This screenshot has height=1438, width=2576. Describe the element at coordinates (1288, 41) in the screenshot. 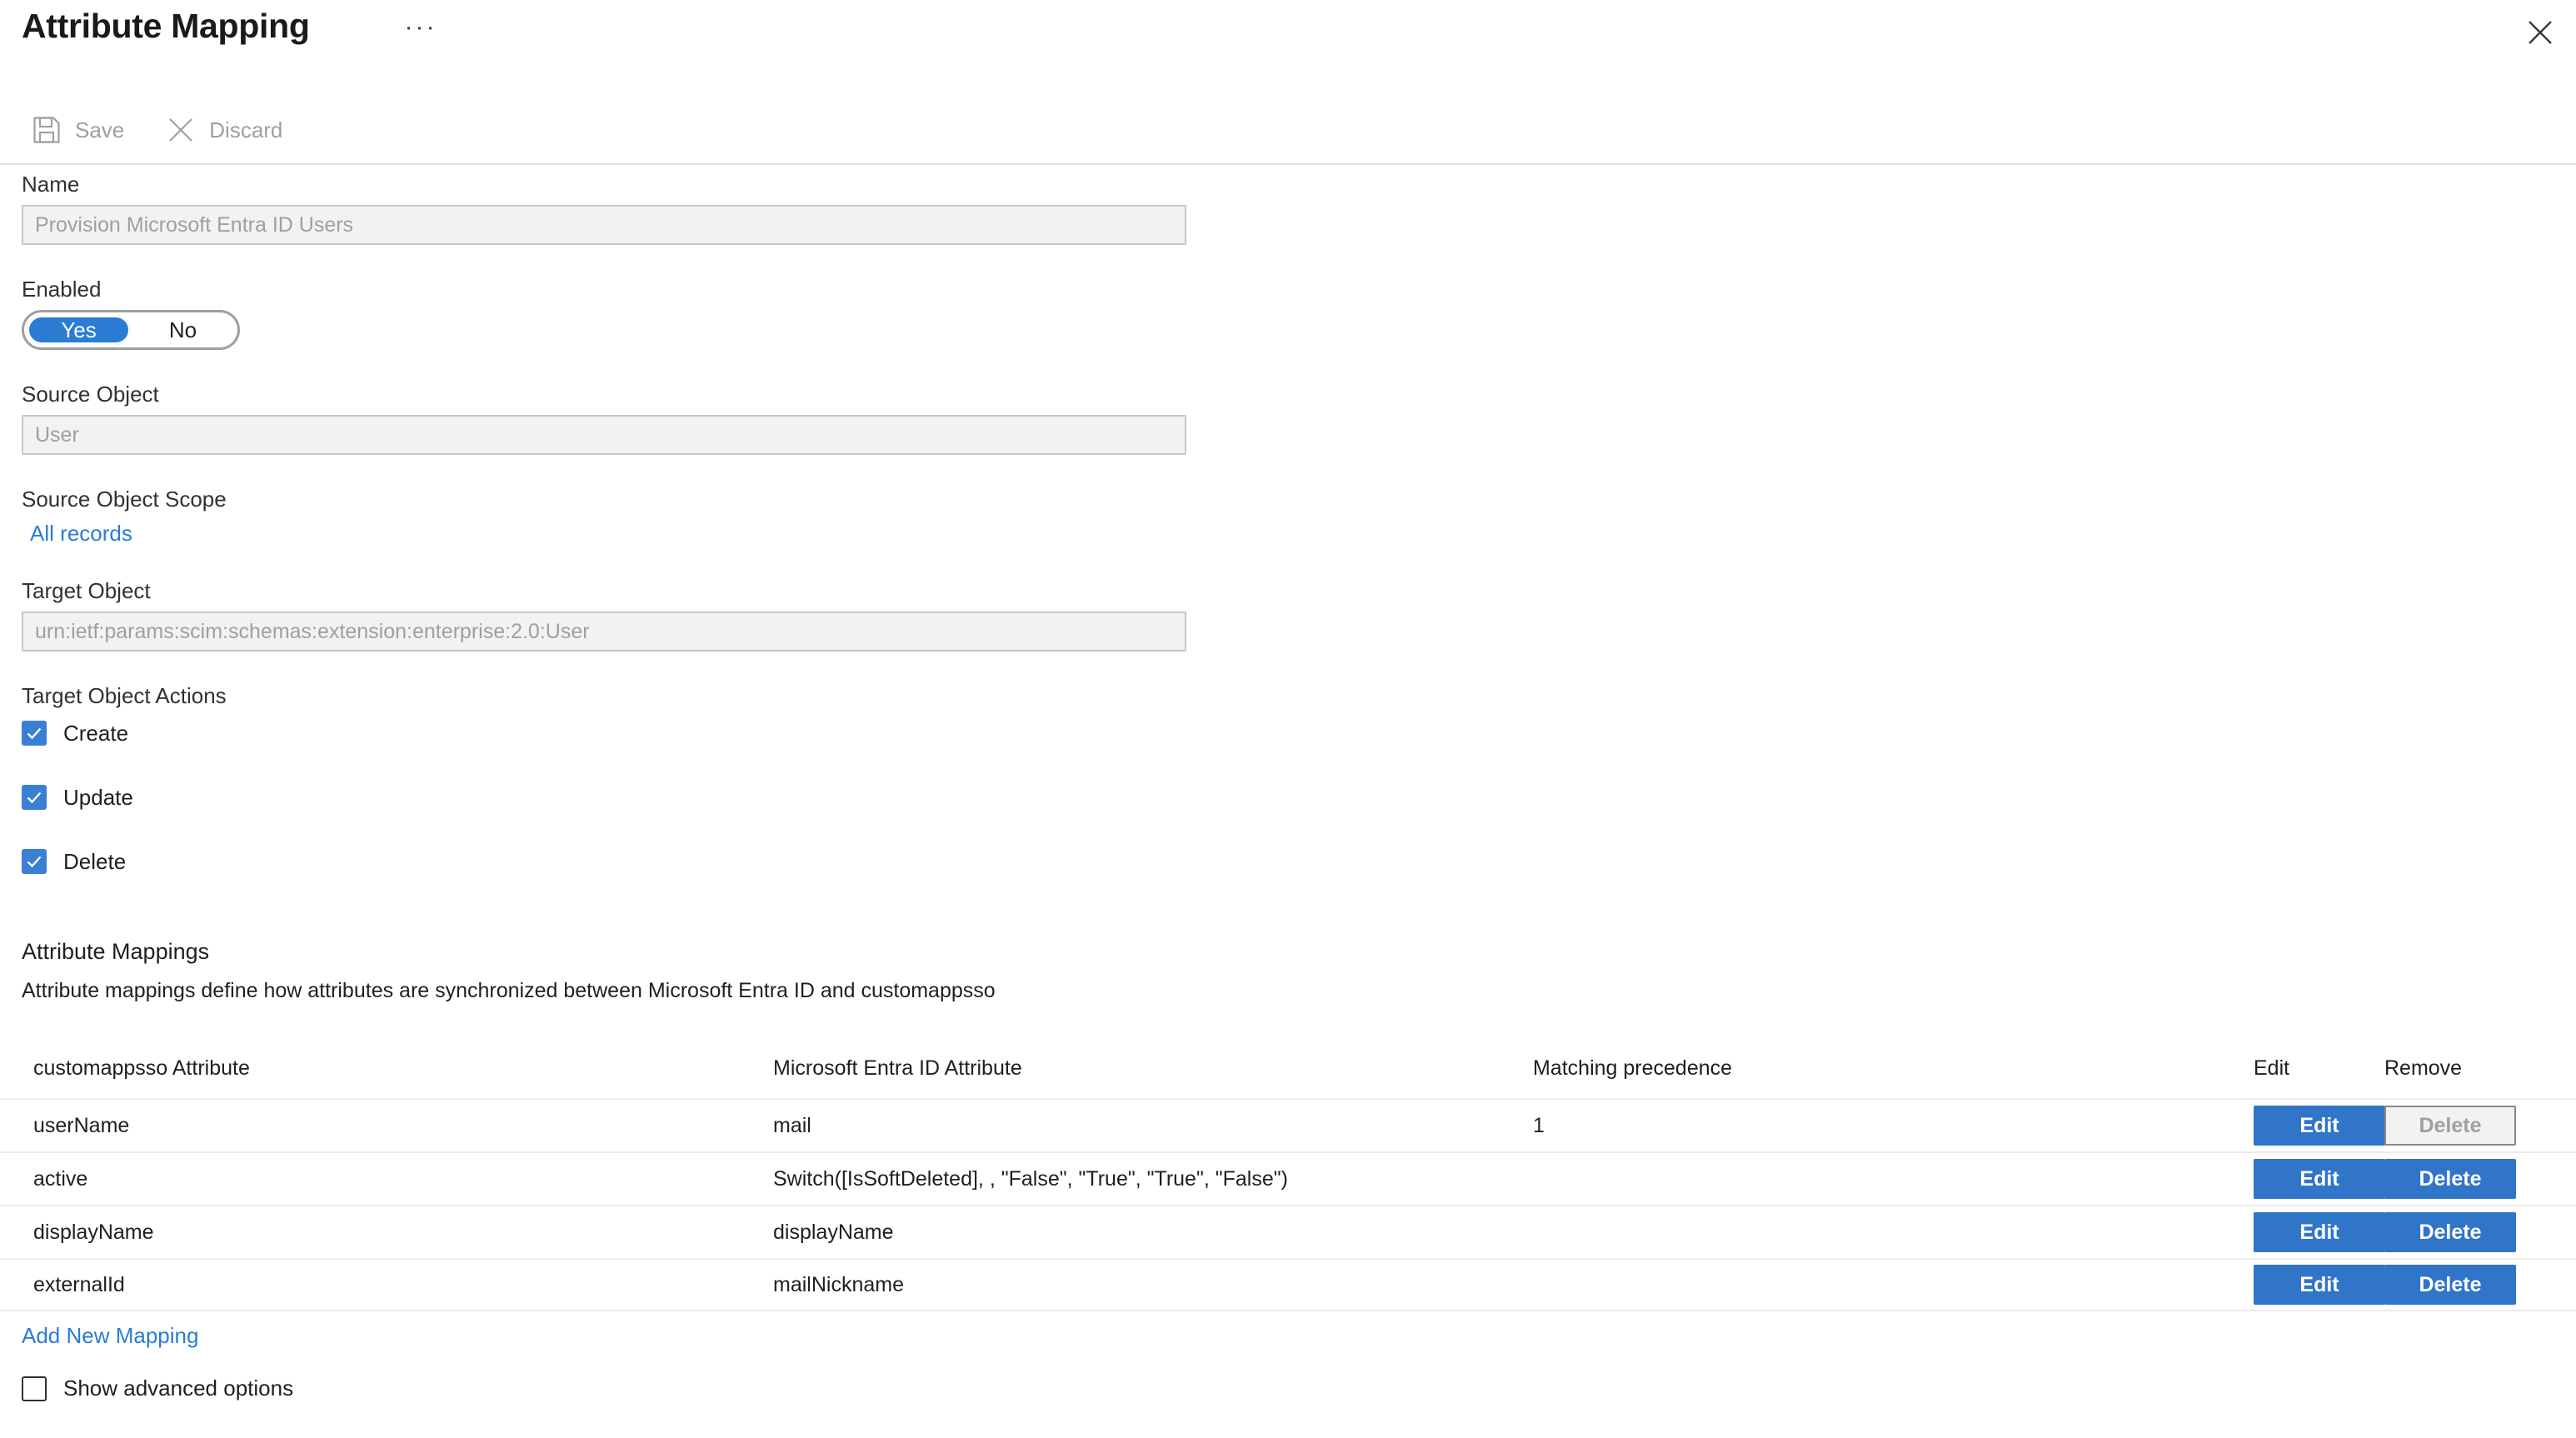

I see `blade-header: Attribute Mapping ···` at that location.